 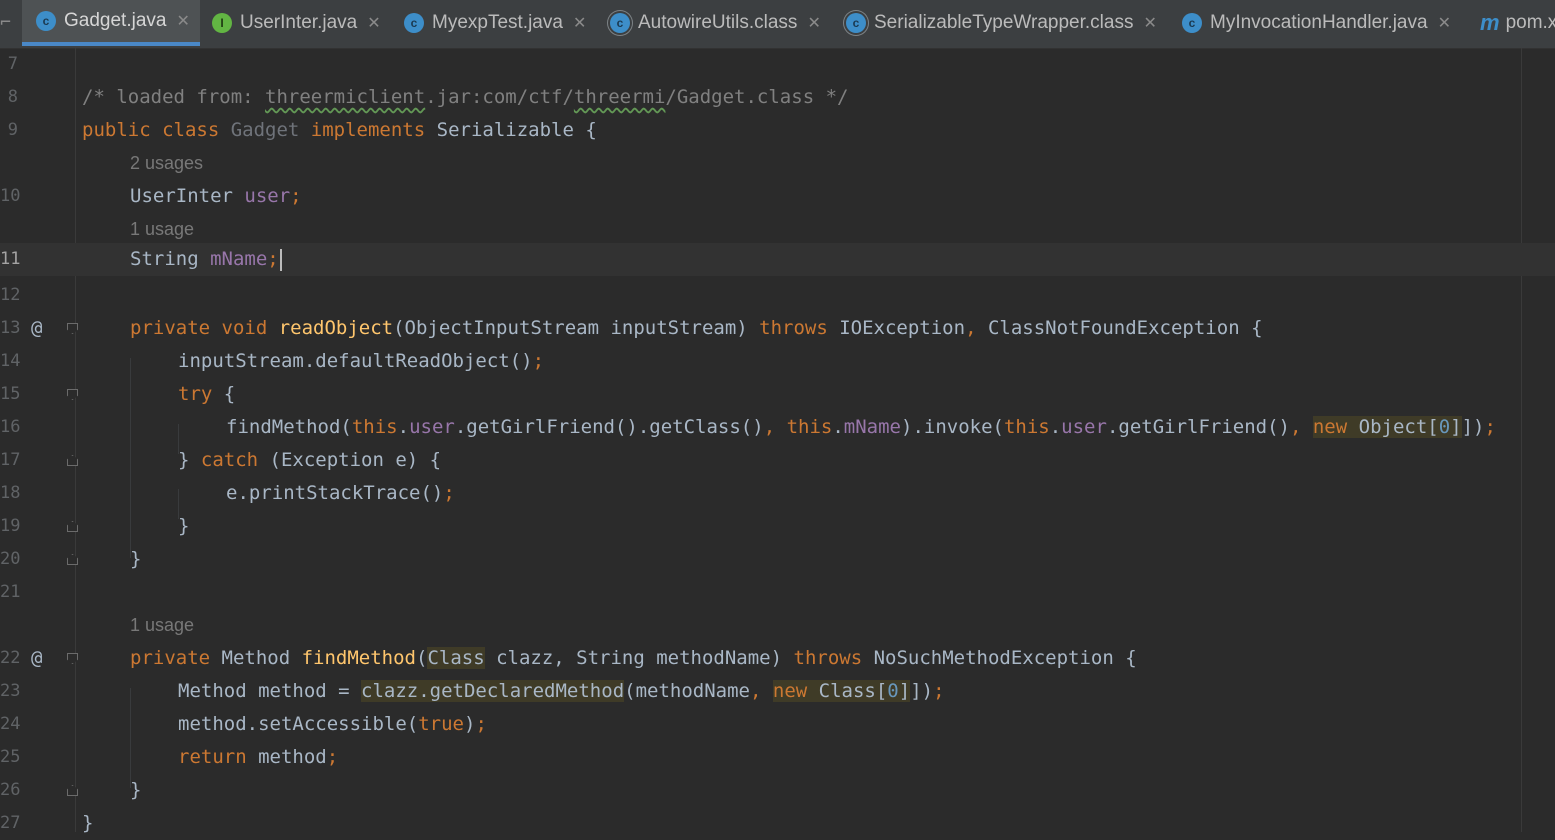 What do you see at coordinates (10, 559) in the screenshot?
I see `line-number: 20` at bounding box center [10, 559].